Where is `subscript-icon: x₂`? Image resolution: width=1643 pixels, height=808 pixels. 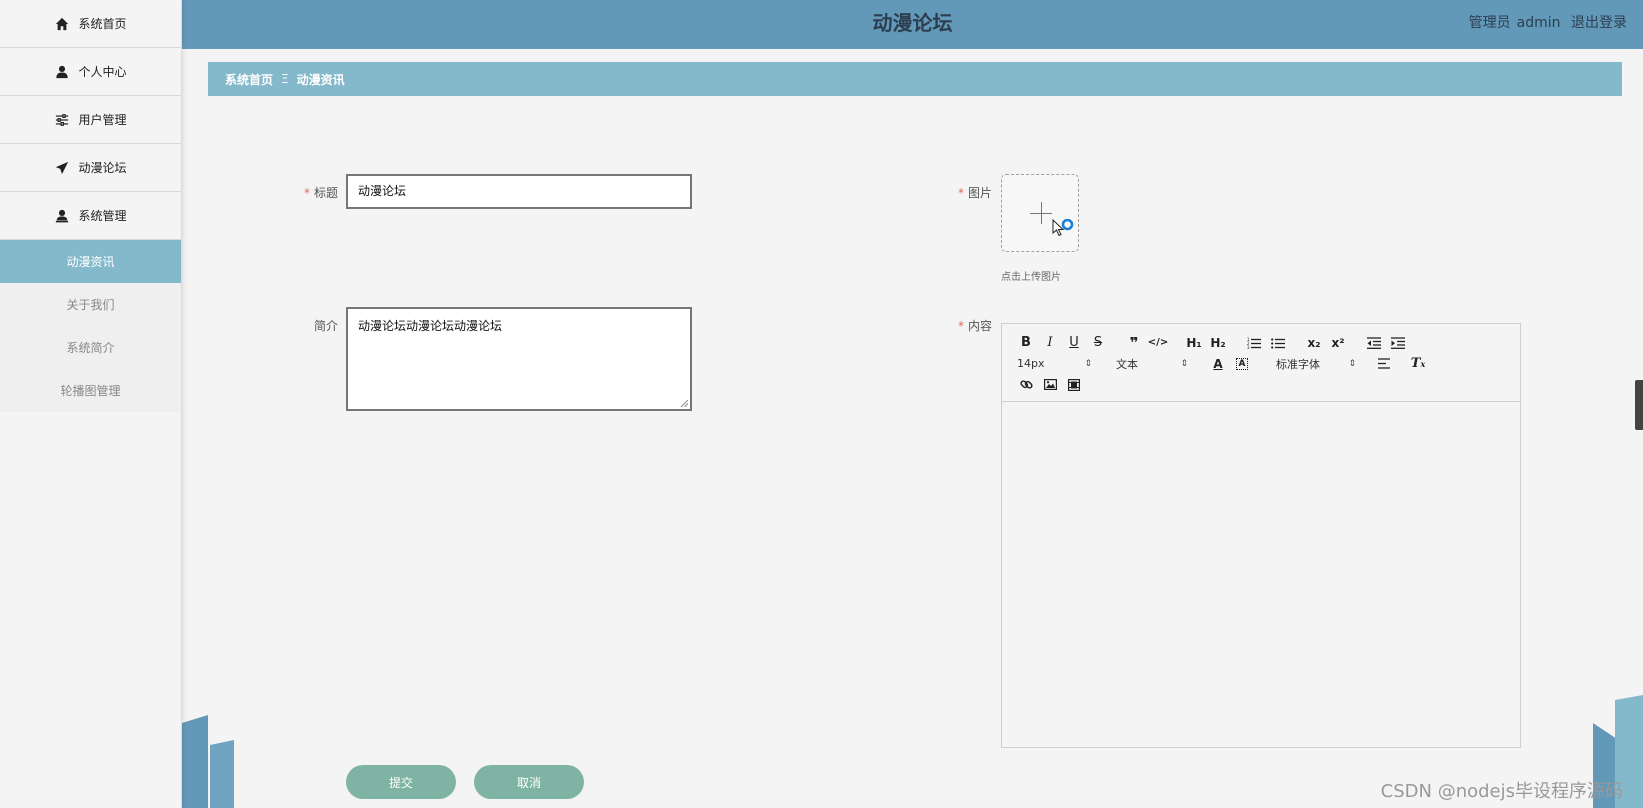 subscript-icon: x₂ is located at coordinates (1314, 343).